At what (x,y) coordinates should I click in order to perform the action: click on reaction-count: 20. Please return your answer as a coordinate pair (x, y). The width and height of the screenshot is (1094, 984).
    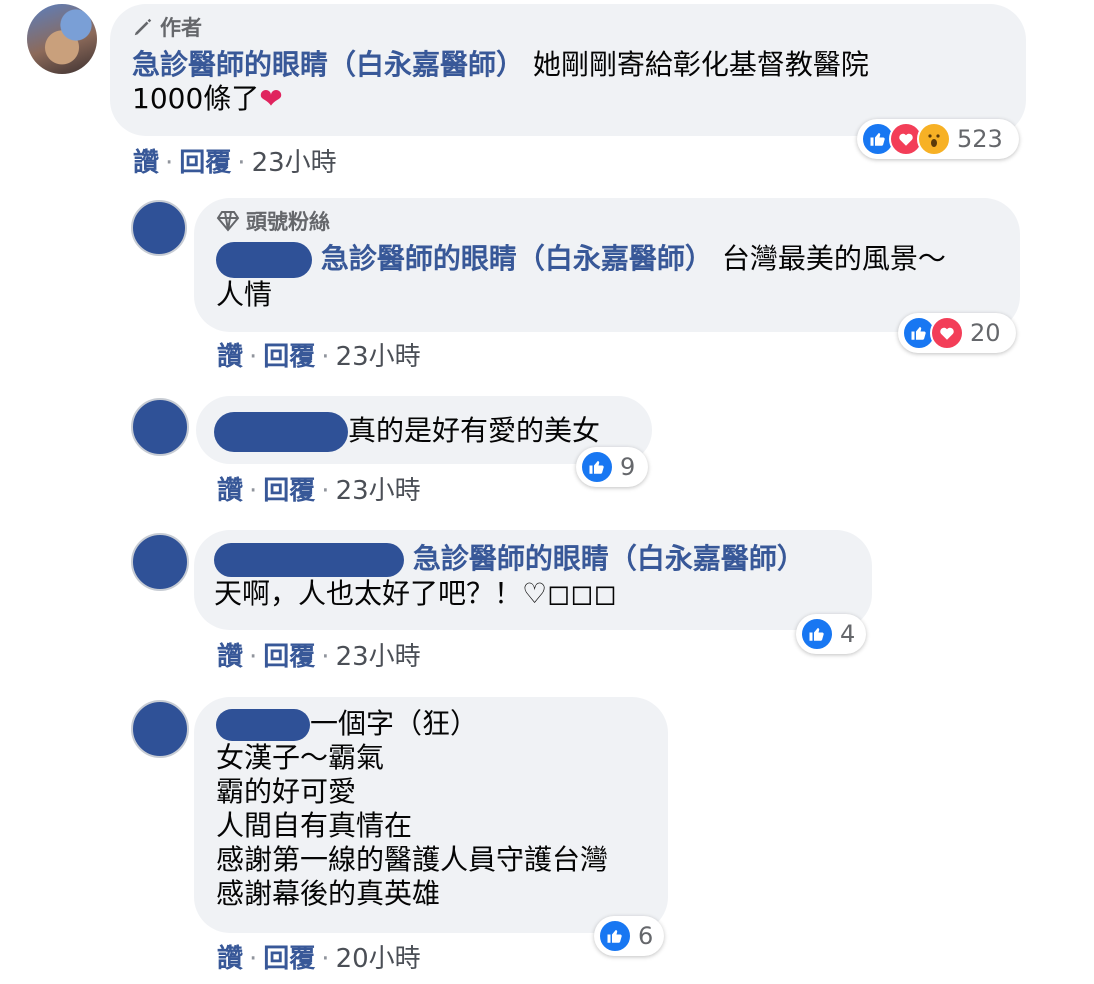
    Looking at the image, I should click on (985, 333).